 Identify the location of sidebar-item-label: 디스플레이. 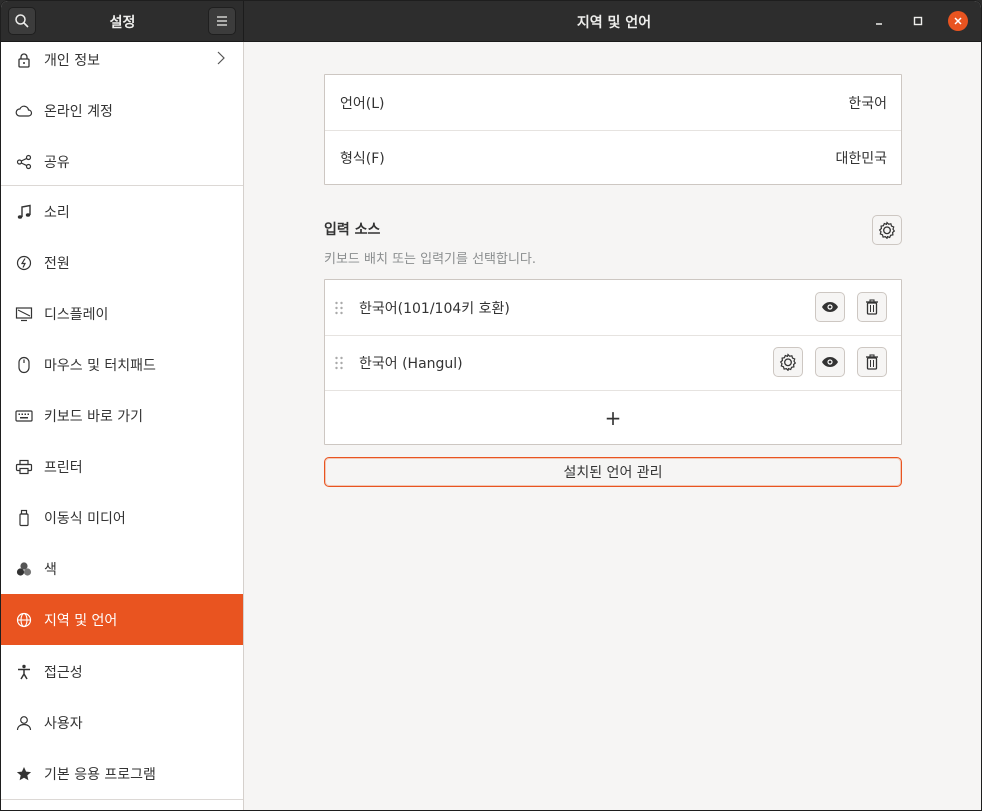
(76, 314).